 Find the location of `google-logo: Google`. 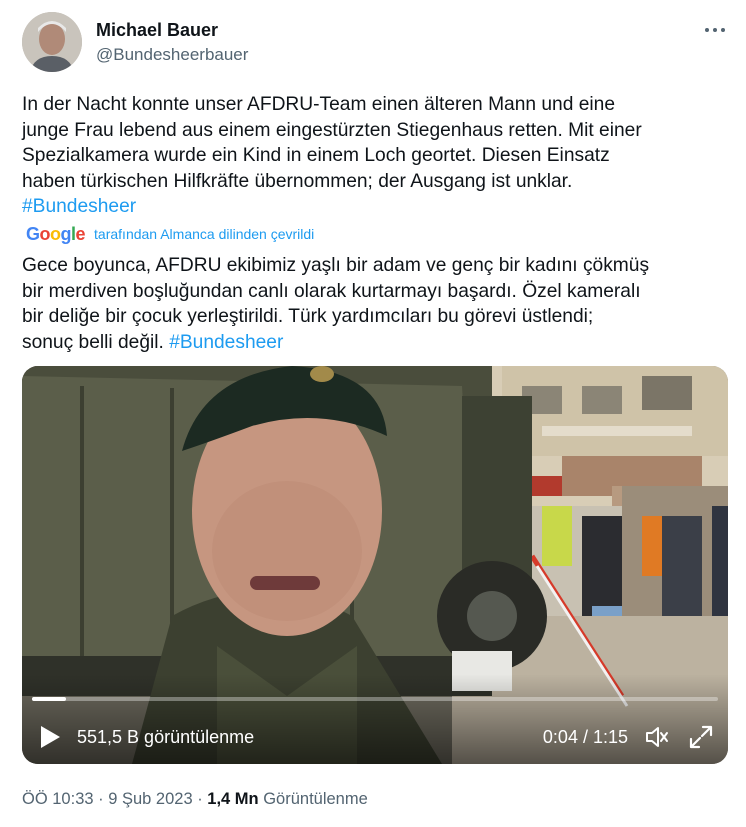

google-logo: Google is located at coordinates (56, 234).